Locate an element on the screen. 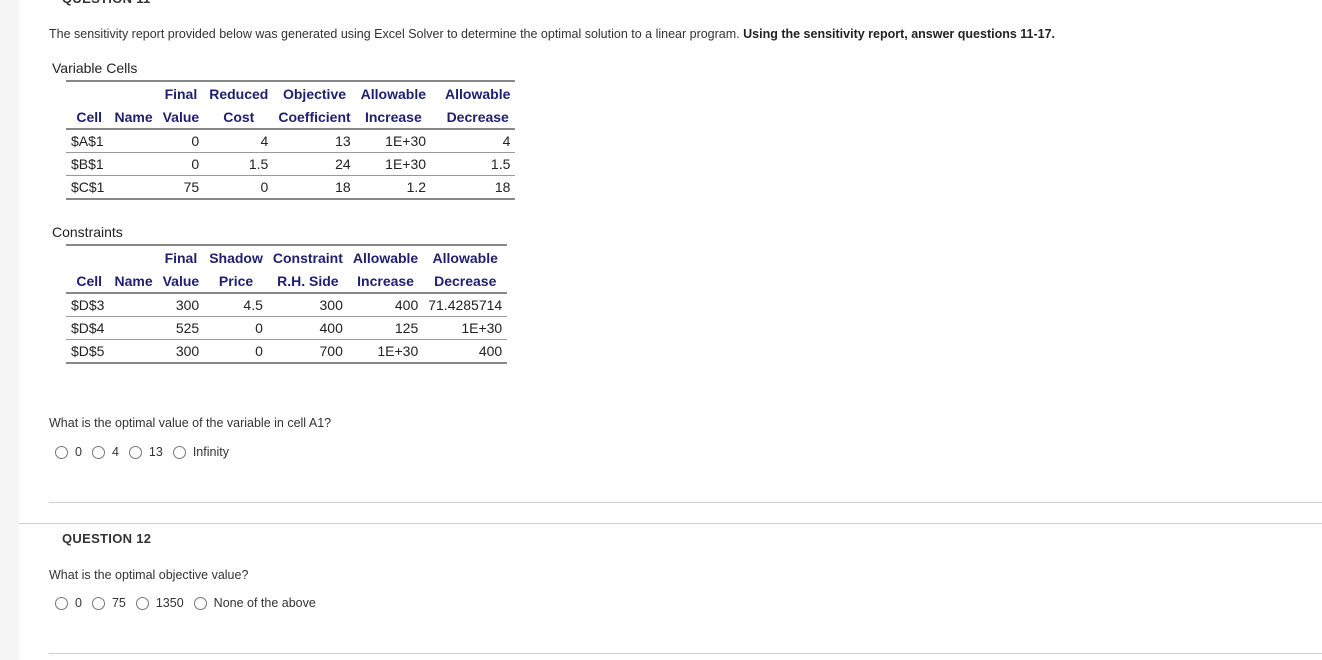 This screenshot has width=1322, height=660. cell-ref: $D$5 is located at coordinates (88, 351).